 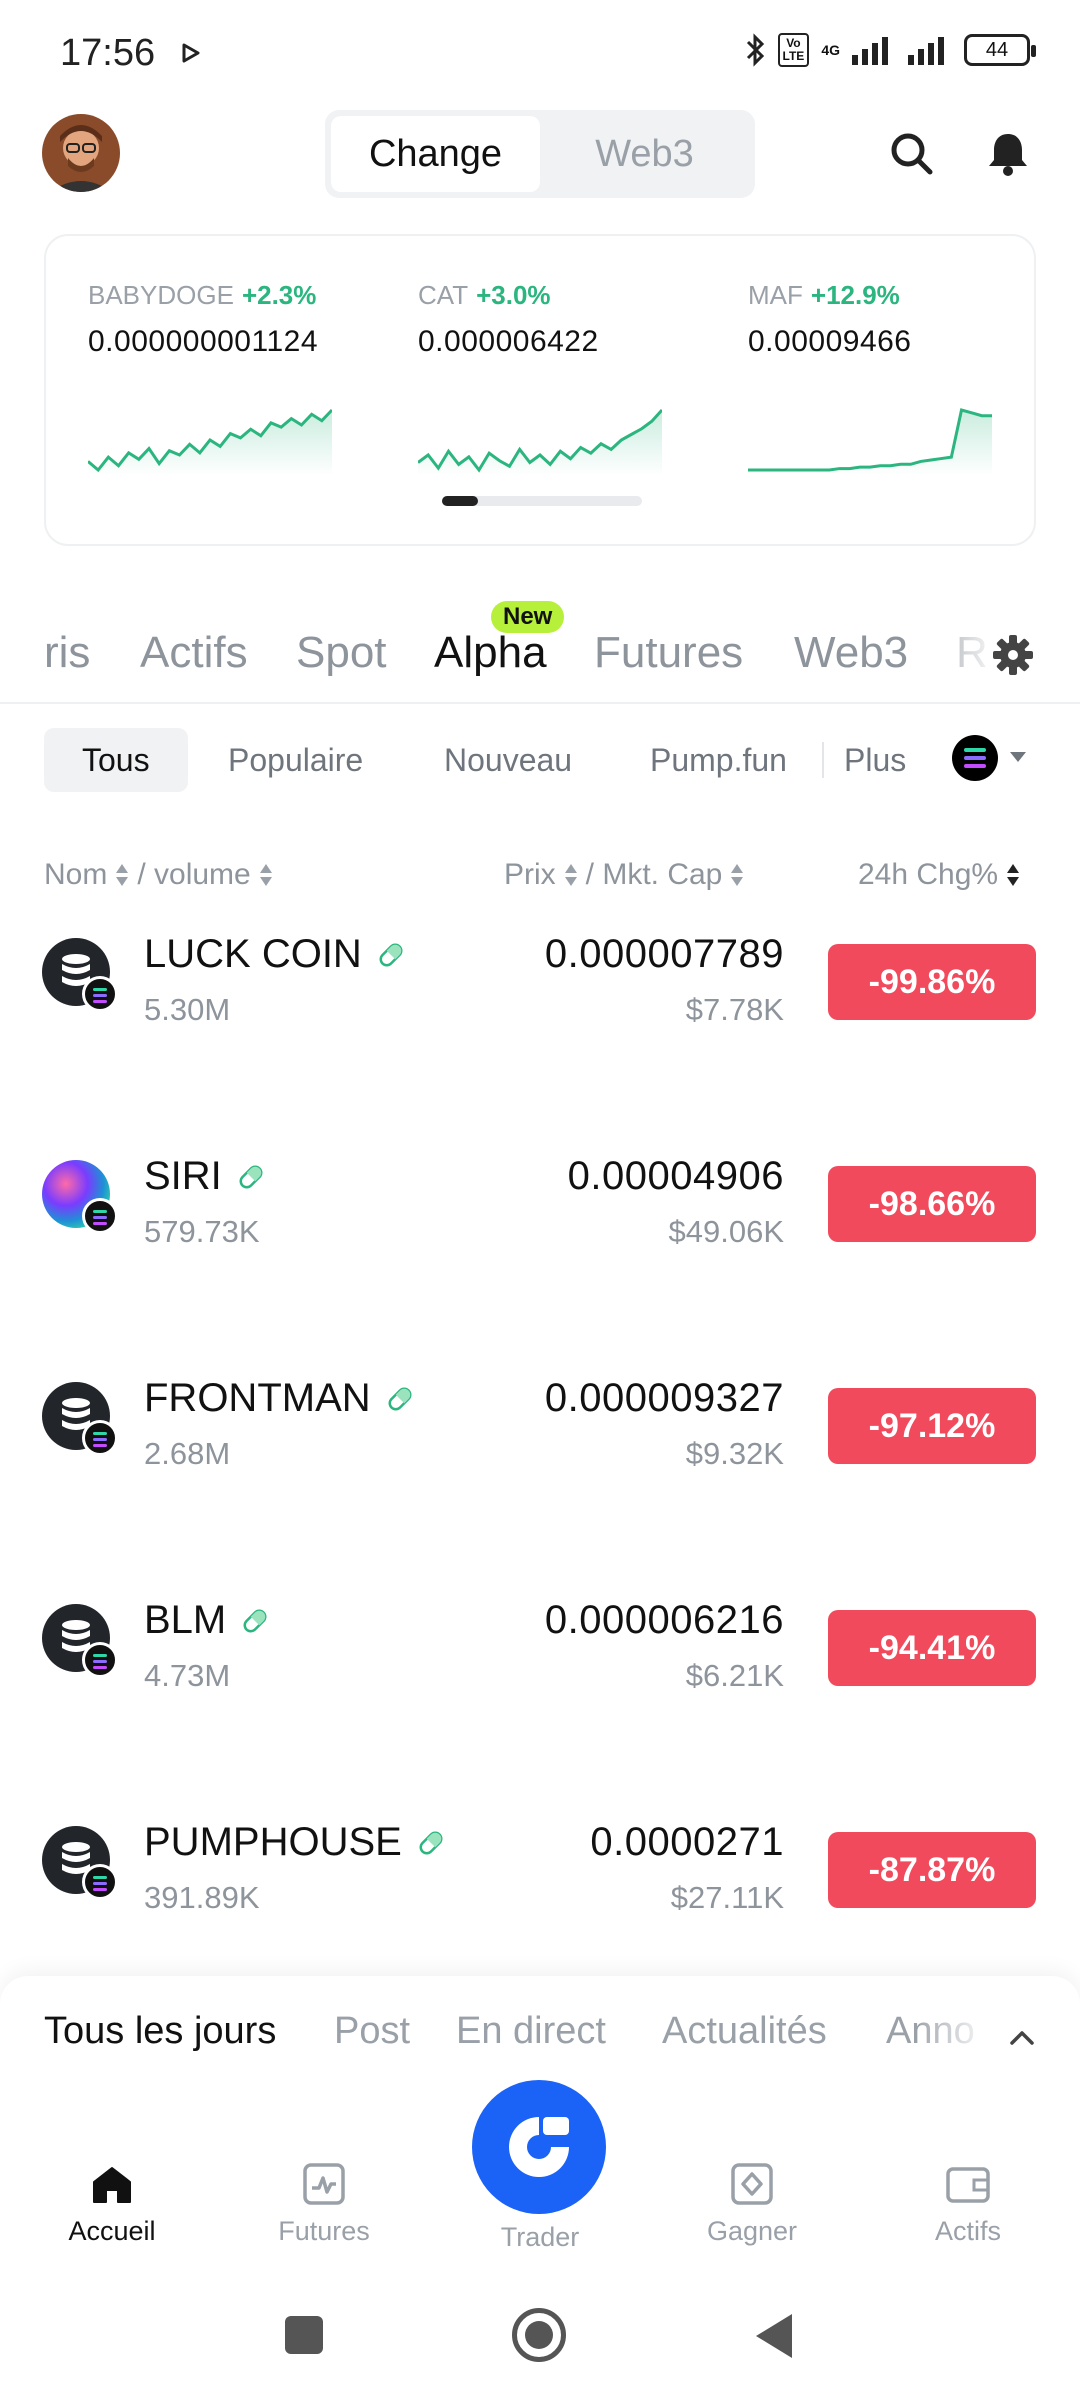 I want to click on coin-volume: 391.89K, so click(x=202, y=1897).